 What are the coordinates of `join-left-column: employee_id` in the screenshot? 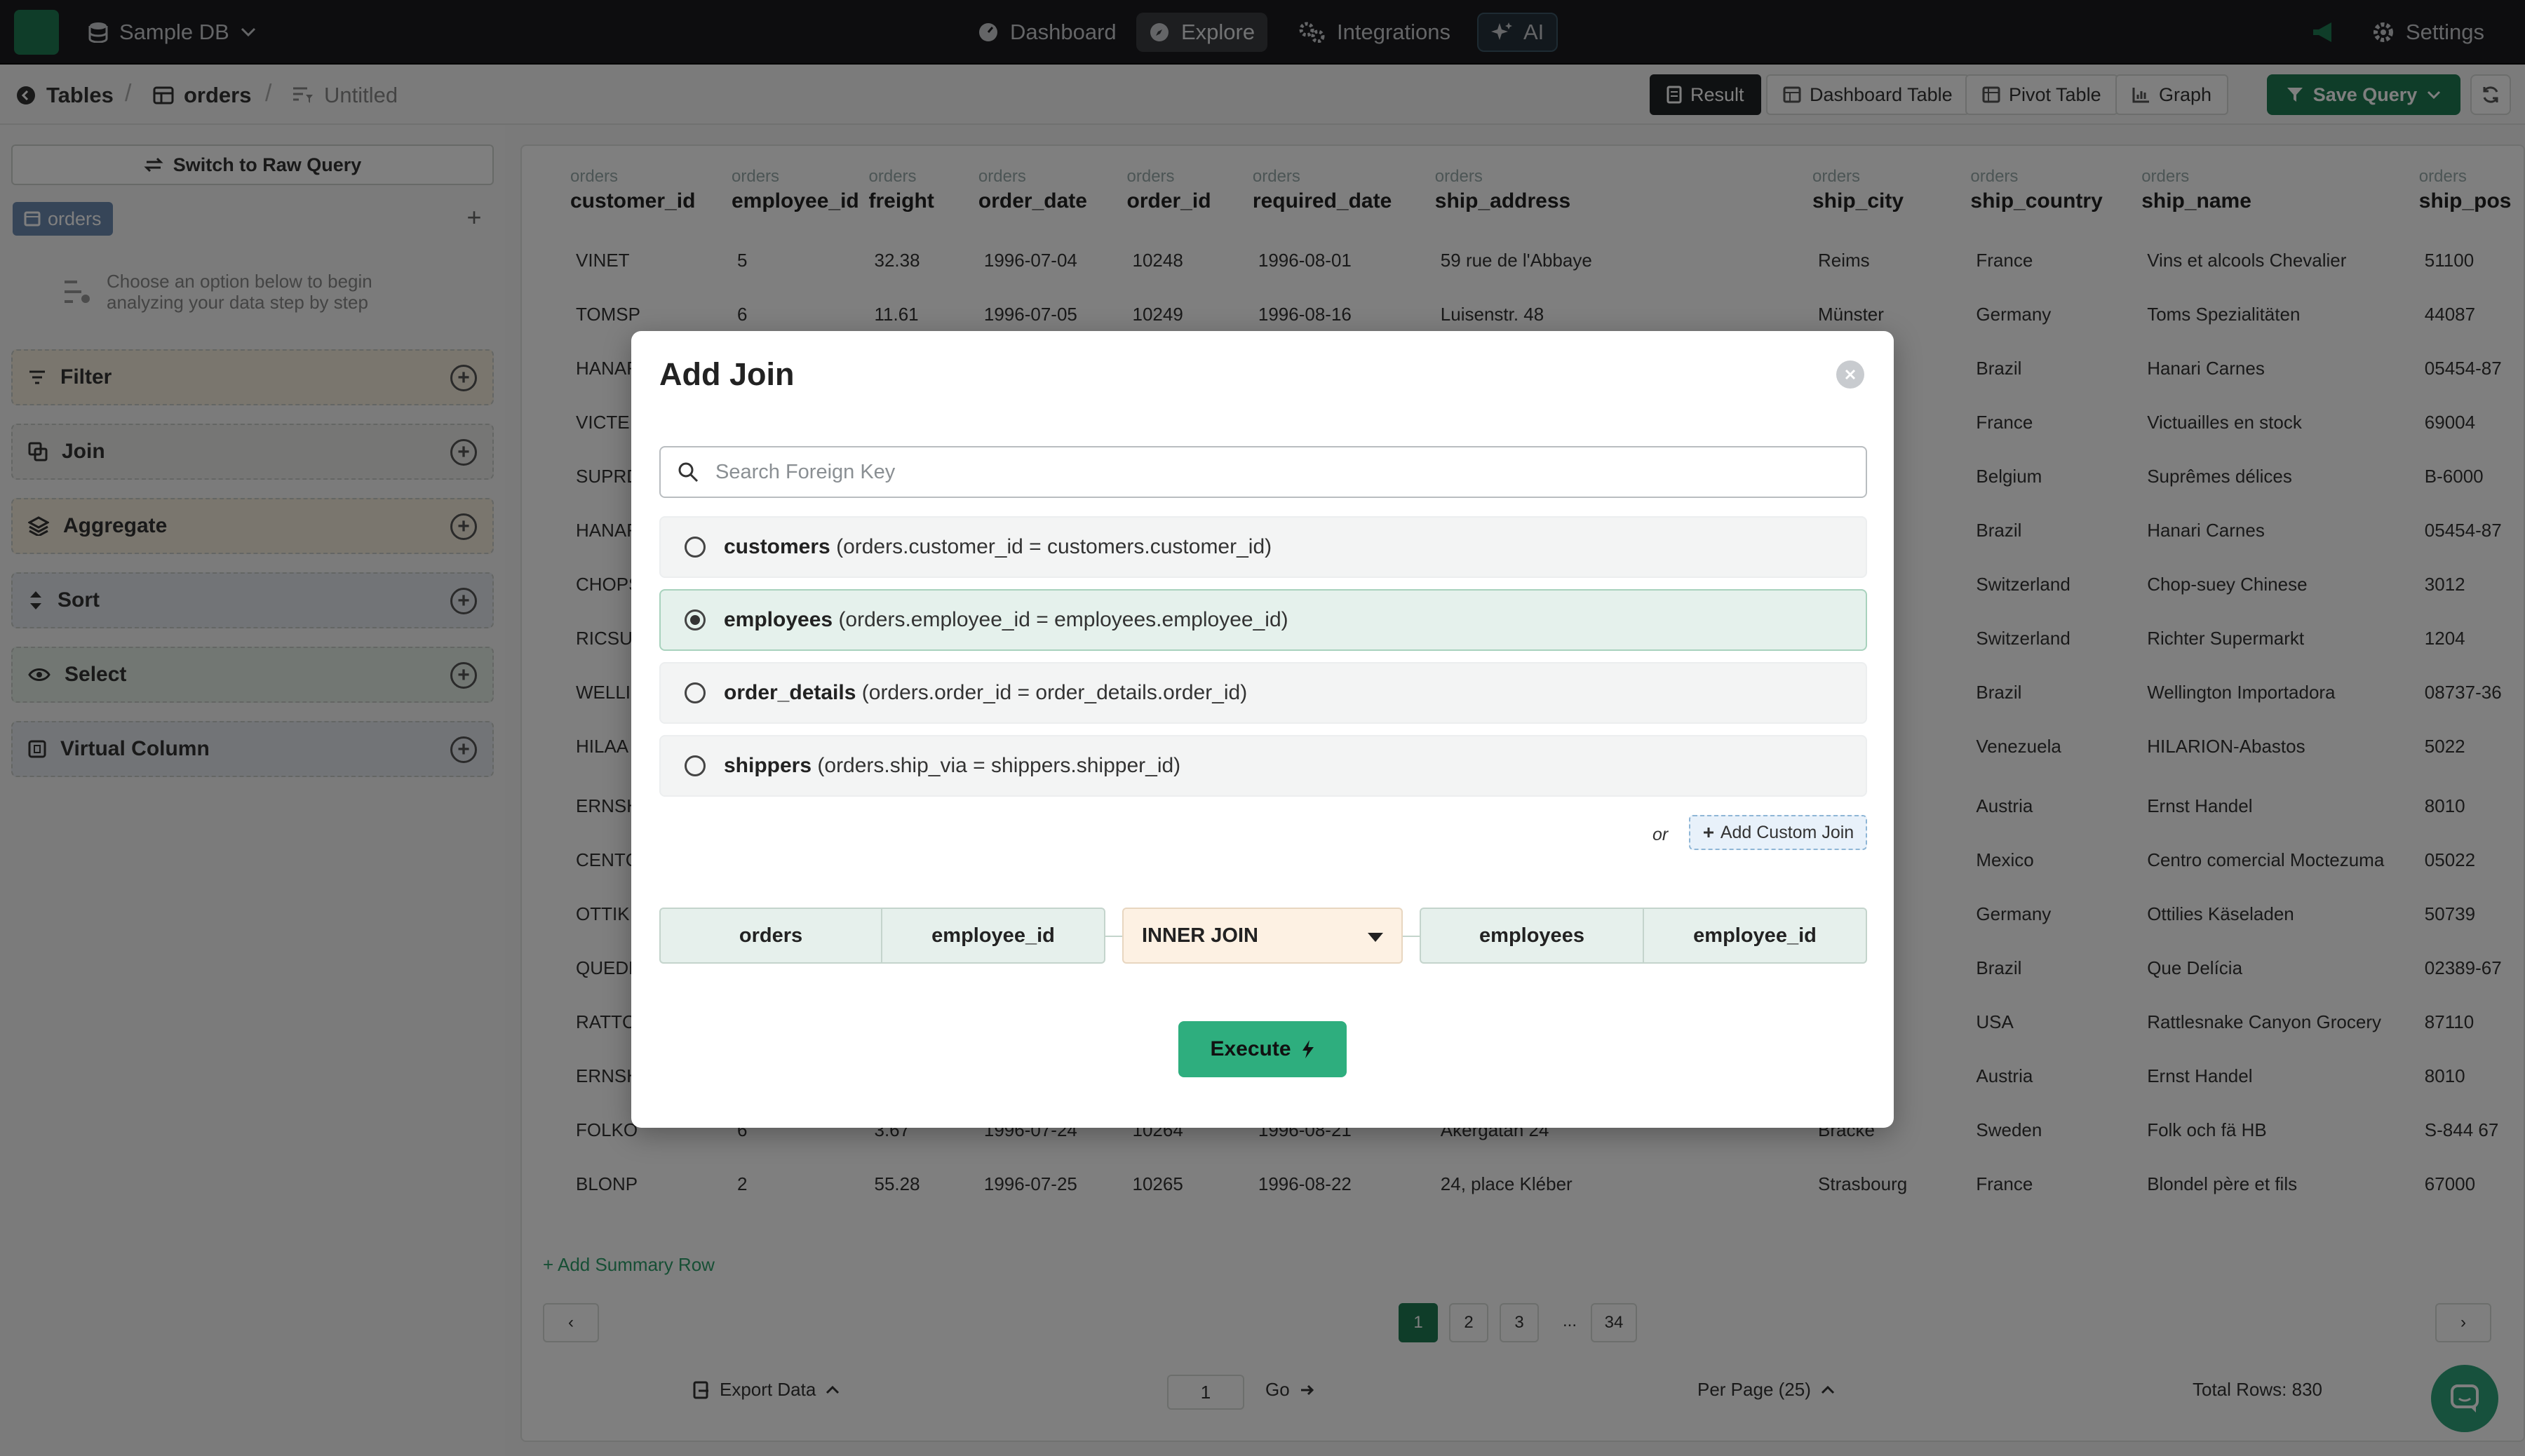 It's located at (993, 936).